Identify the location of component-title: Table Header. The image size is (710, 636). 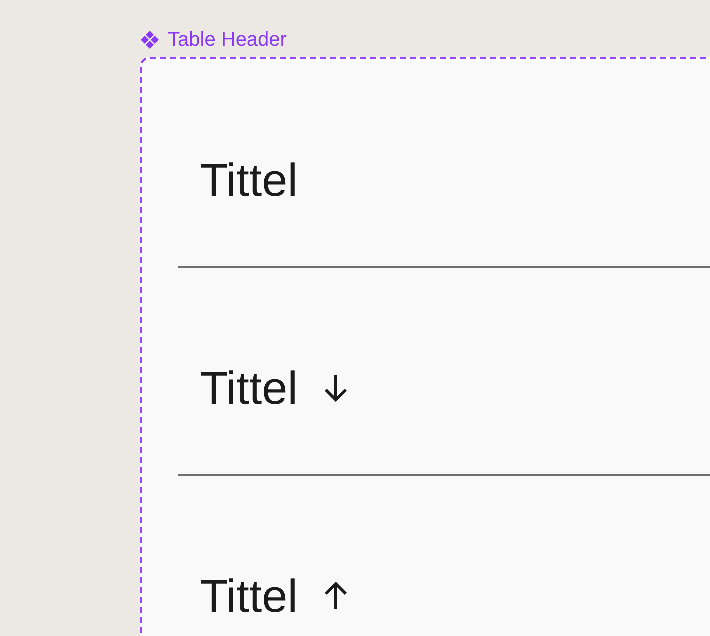
(227, 40).